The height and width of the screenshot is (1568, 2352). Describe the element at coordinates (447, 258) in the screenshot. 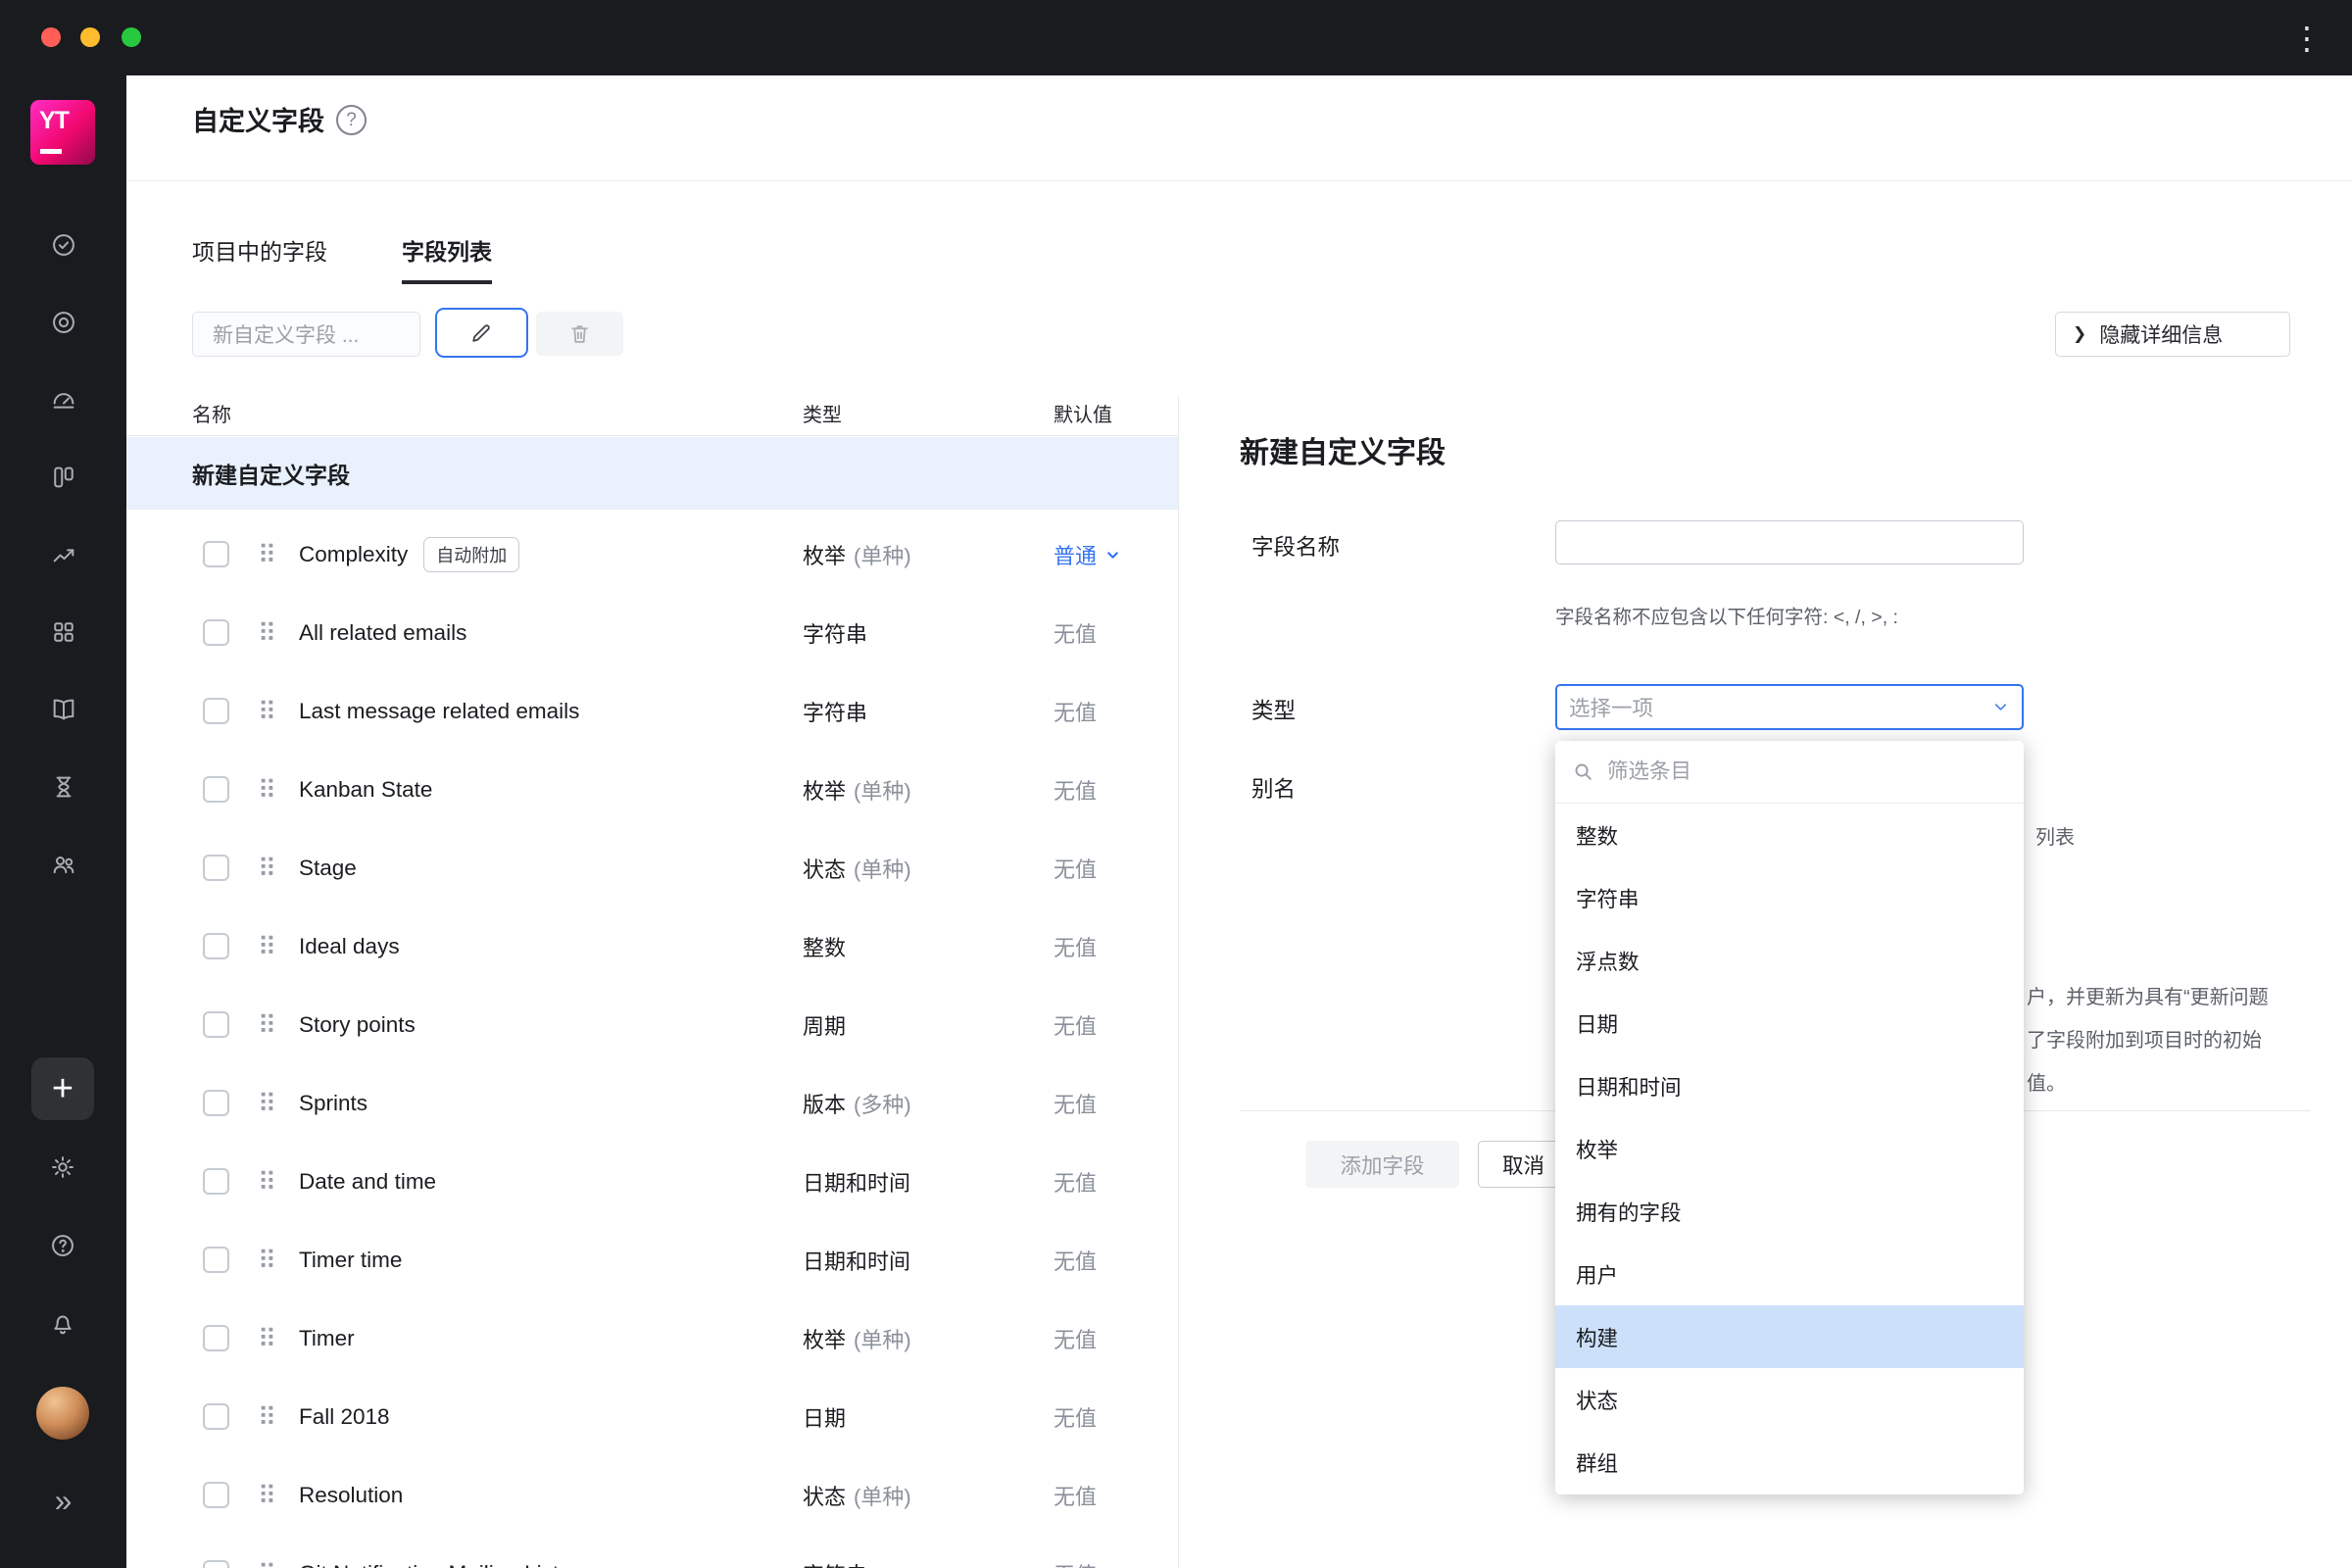

I see `tab-field-list: 字段列表` at that location.